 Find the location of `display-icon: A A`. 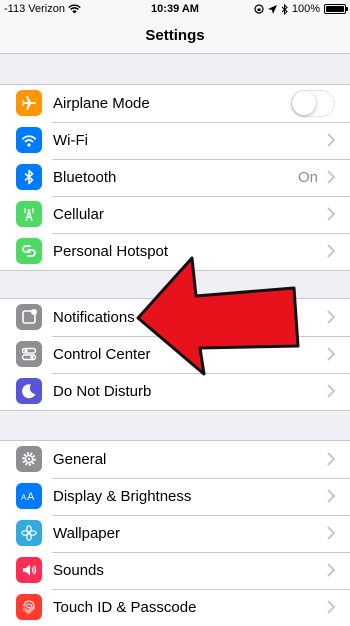

display-icon: A A is located at coordinates (29, 496).